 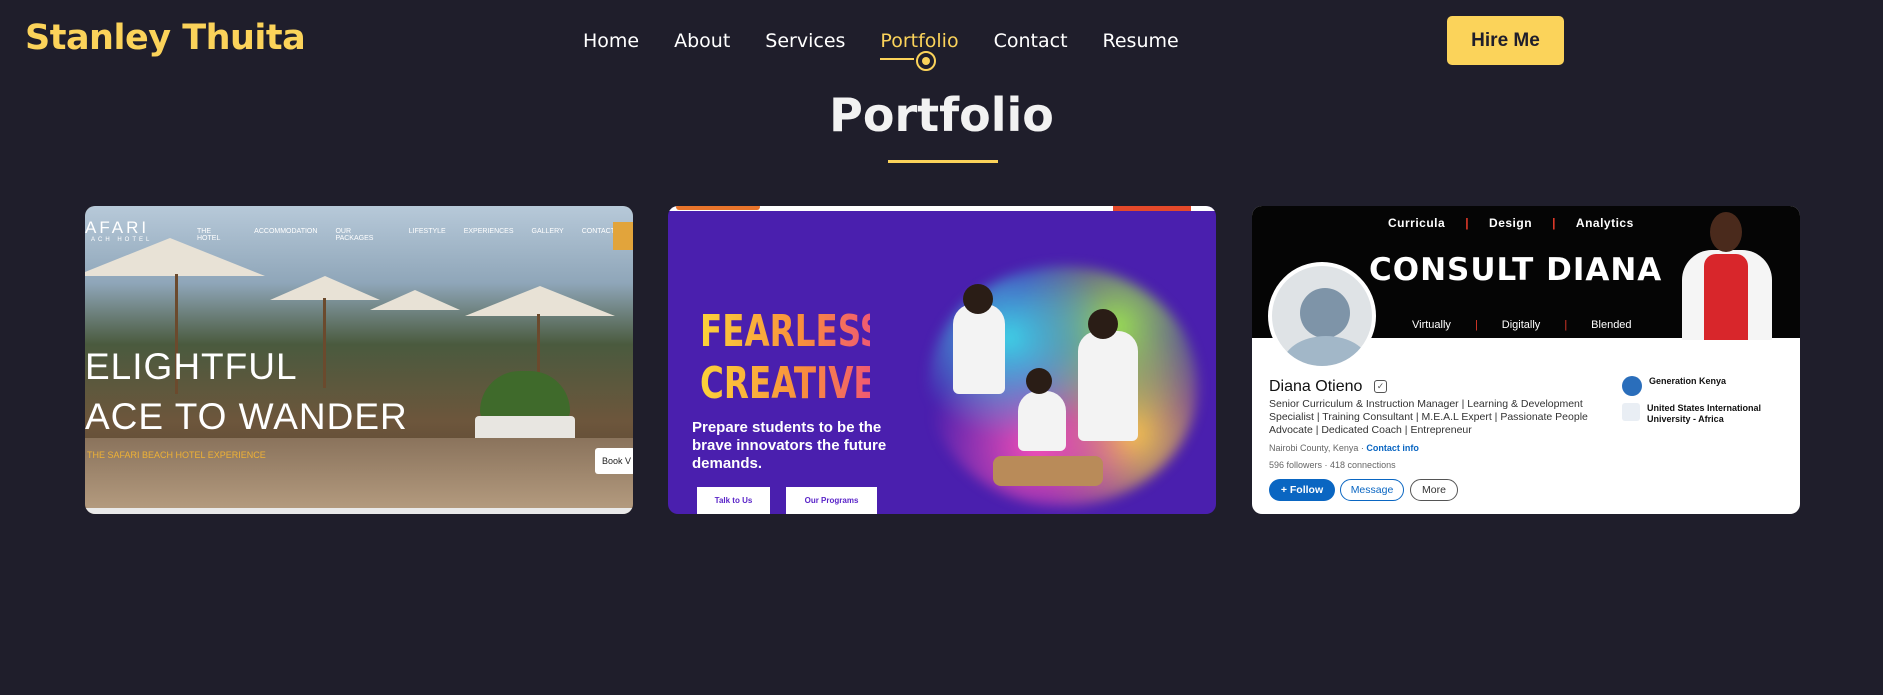 I want to click on avatar, so click(x=1322, y=316).